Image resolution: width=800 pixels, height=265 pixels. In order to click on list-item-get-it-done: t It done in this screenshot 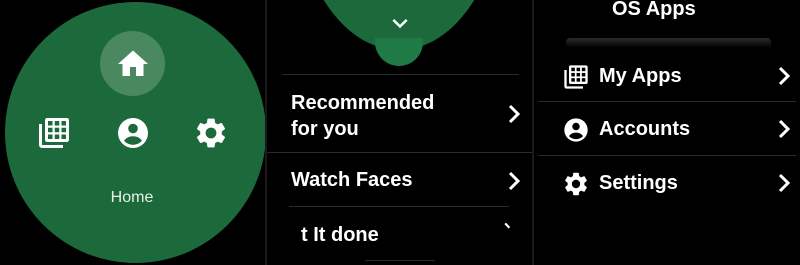, I will do `click(406, 236)`.